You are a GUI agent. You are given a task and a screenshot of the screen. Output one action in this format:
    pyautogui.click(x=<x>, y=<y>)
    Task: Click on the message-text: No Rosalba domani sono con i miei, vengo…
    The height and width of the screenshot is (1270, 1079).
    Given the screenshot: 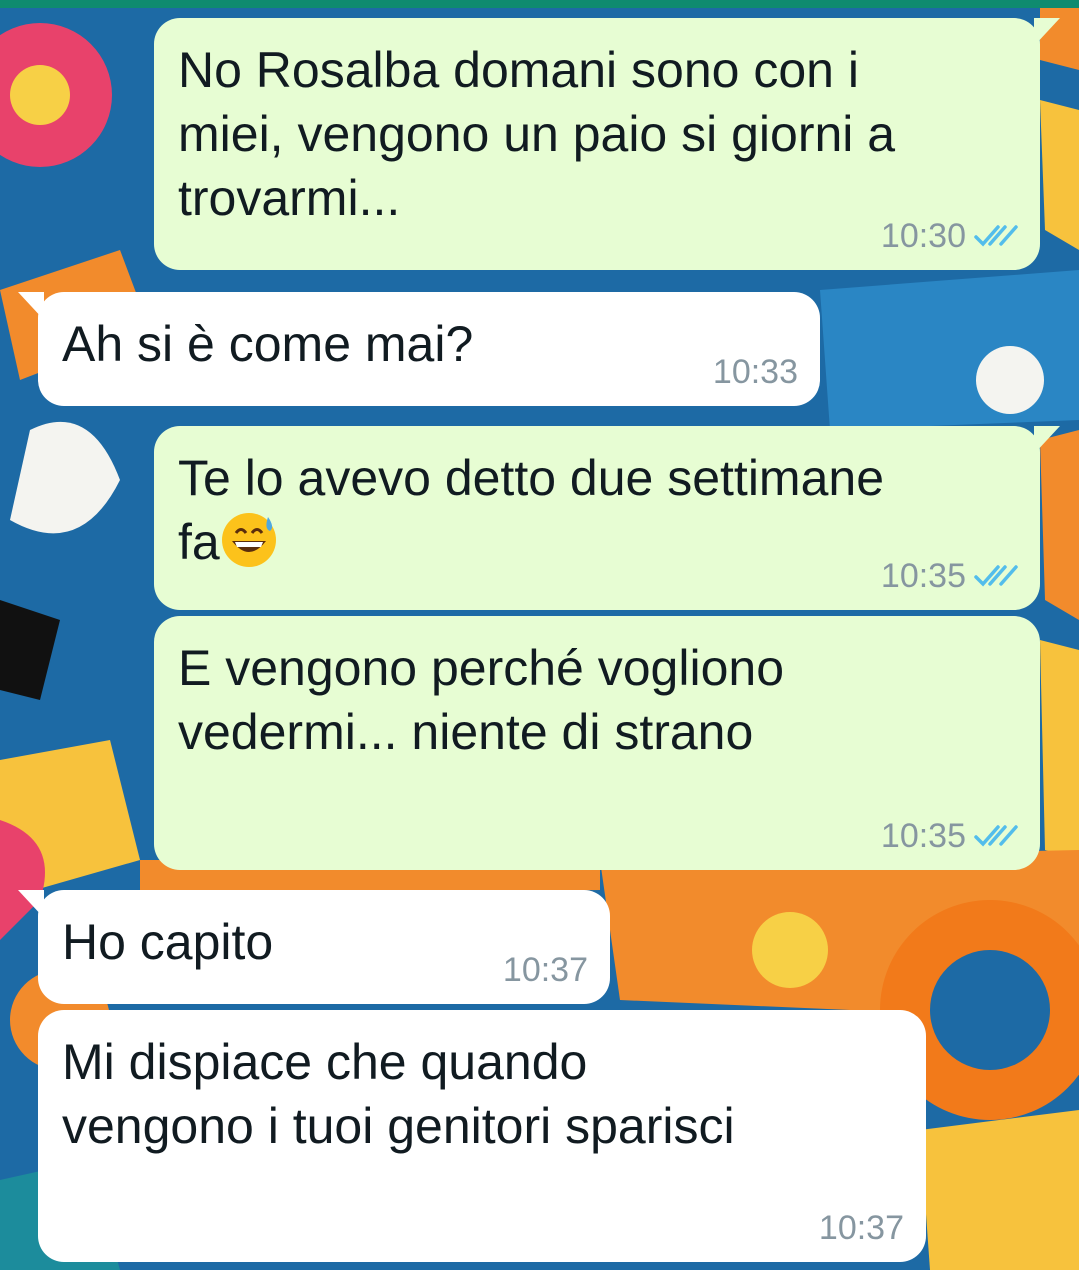 What is the action you would take?
    pyautogui.click(x=537, y=134)
    